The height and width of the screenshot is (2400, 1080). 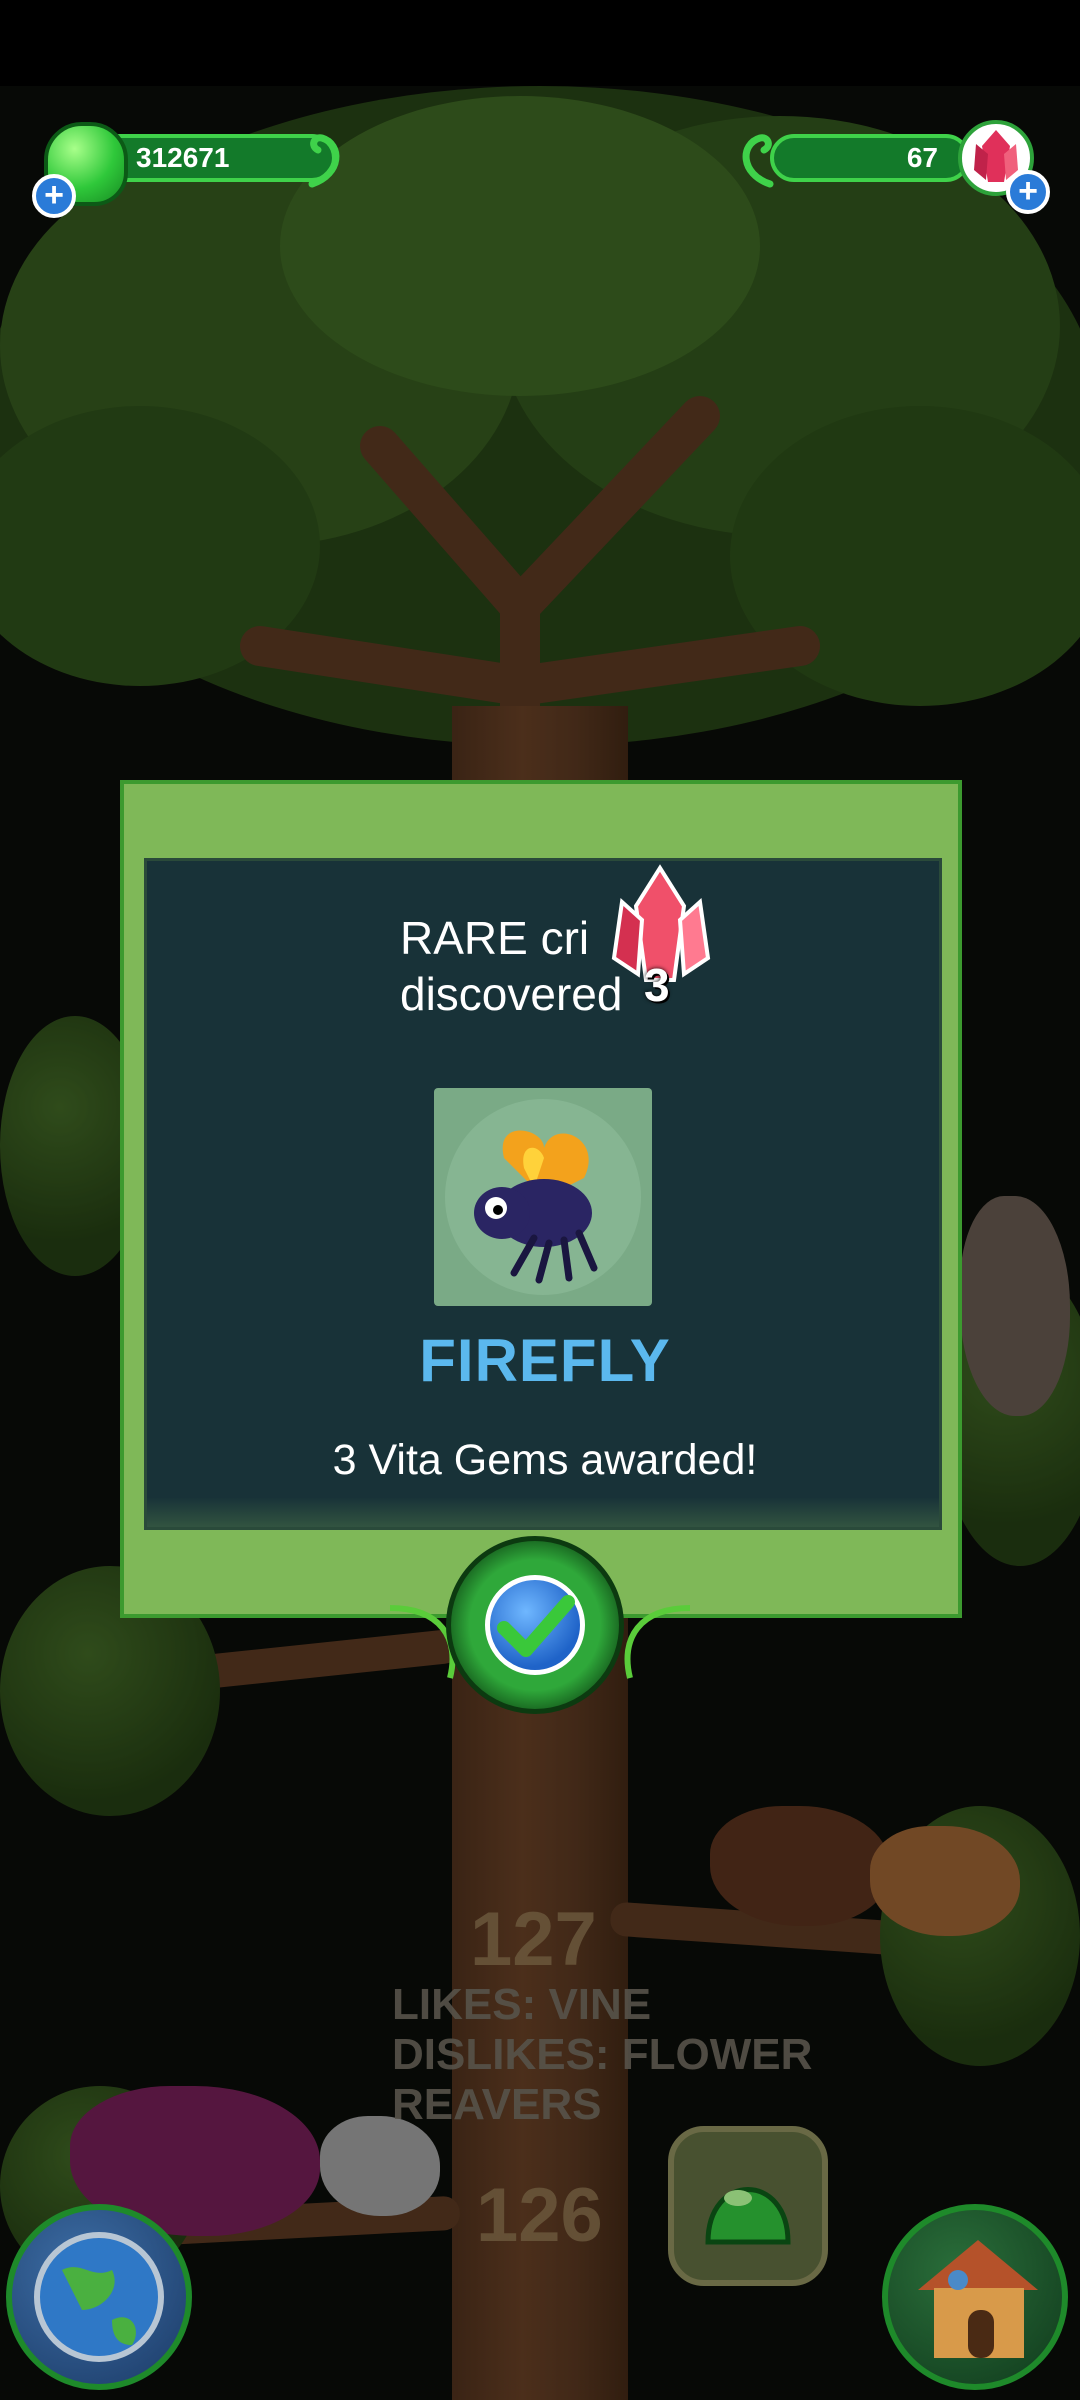 I want to click on dislikes-text-cont: REAVERS, so click(x=497, y=2104).